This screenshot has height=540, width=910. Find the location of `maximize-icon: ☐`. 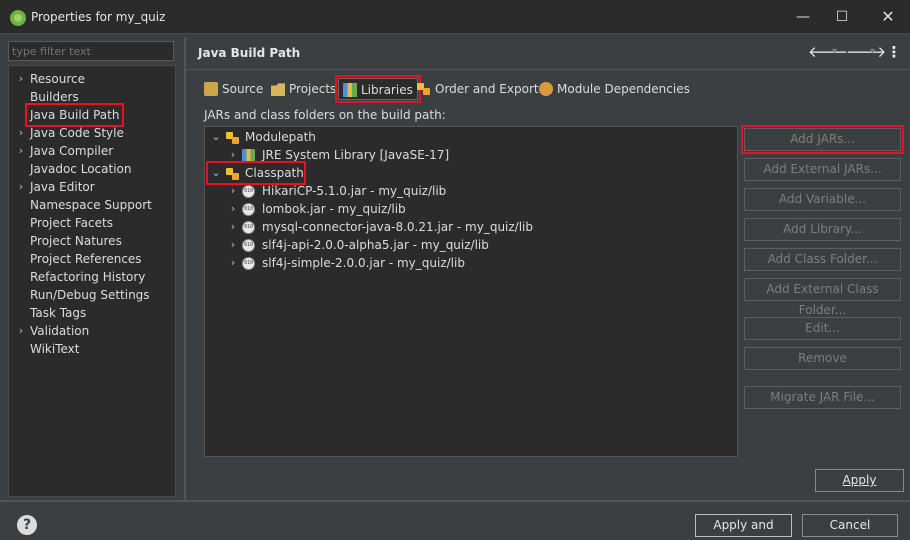

maximize-icon: ☐ is located at coordinates (842, 17).